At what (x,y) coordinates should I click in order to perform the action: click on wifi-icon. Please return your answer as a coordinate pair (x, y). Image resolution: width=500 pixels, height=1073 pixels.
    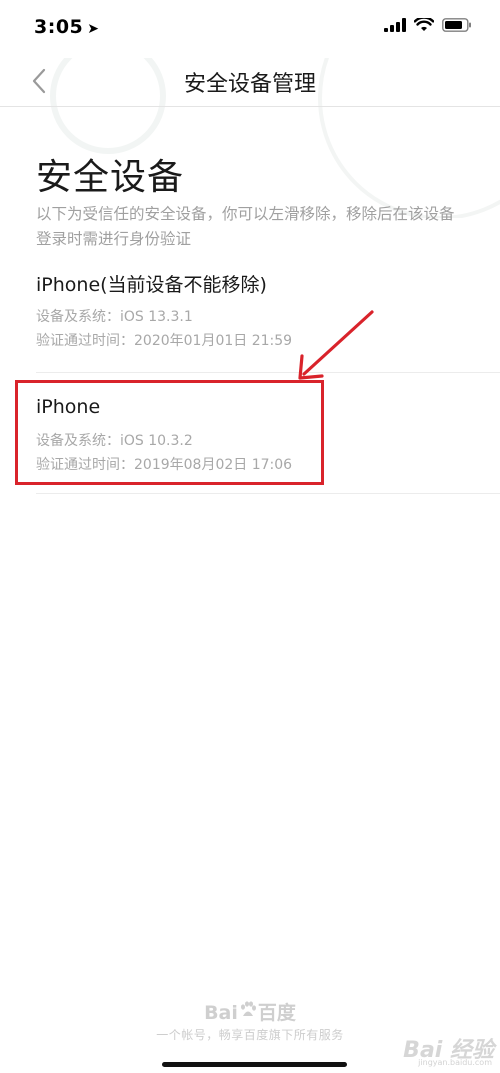
    Looking at the image, I should click on (424, 24).